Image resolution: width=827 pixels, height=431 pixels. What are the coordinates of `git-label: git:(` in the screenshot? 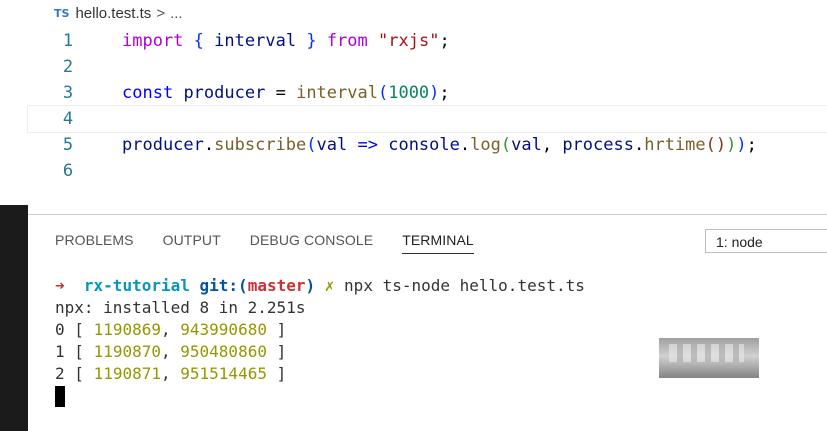 It's located at (223, 285).